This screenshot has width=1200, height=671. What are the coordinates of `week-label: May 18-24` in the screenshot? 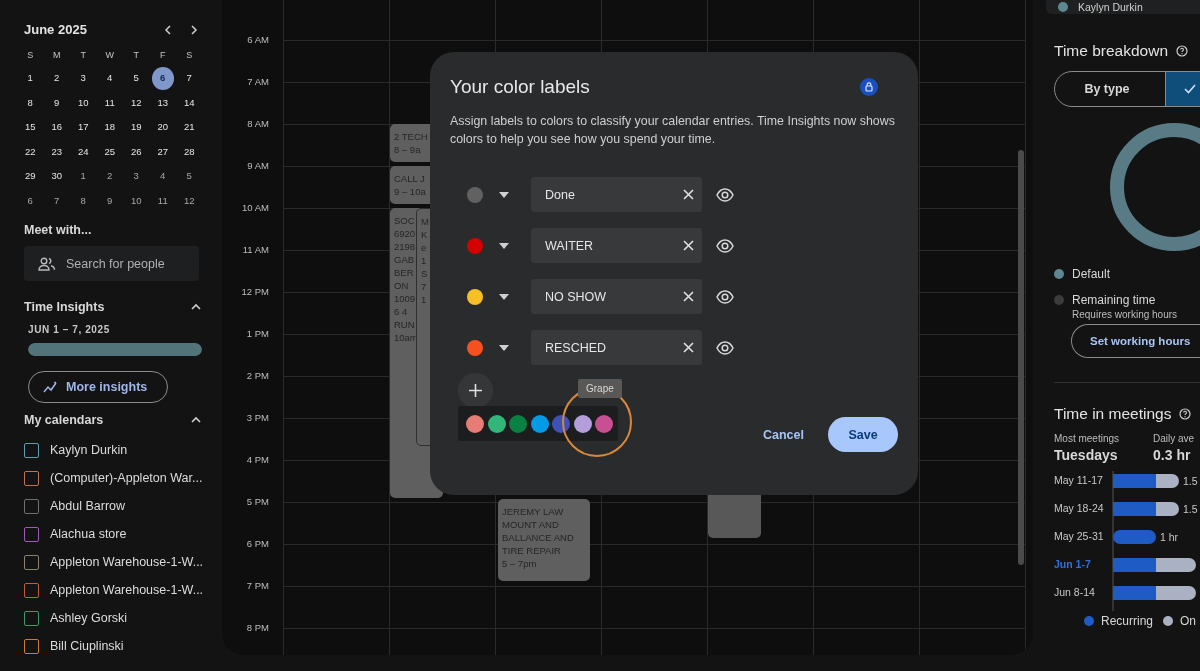 It's located at (1079, 508).